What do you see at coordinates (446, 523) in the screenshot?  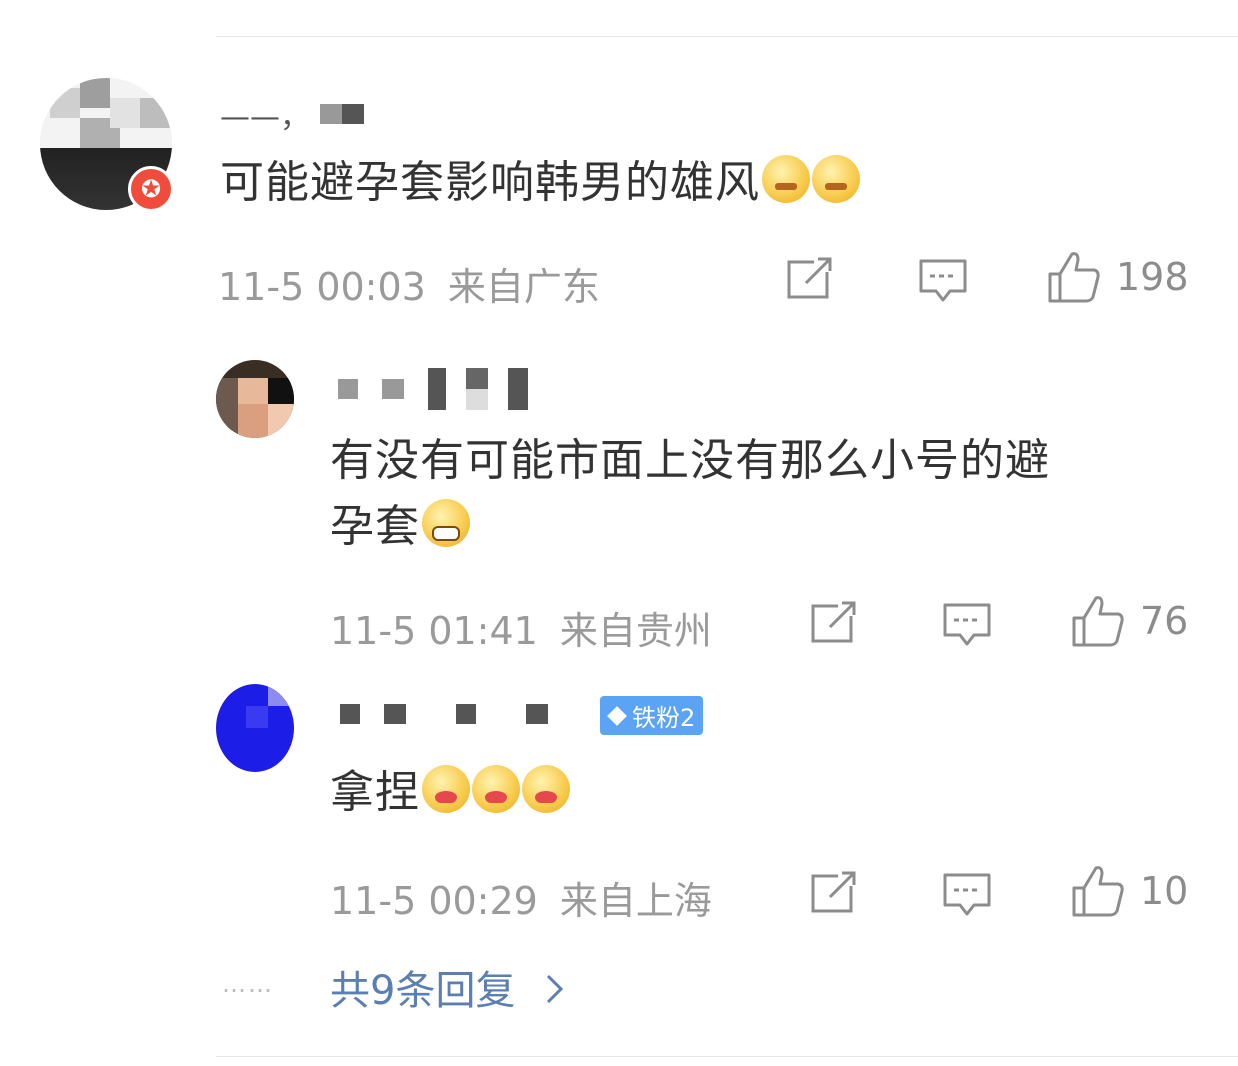 I see `grin-emoji-icon` at bounding box center [446, 523].